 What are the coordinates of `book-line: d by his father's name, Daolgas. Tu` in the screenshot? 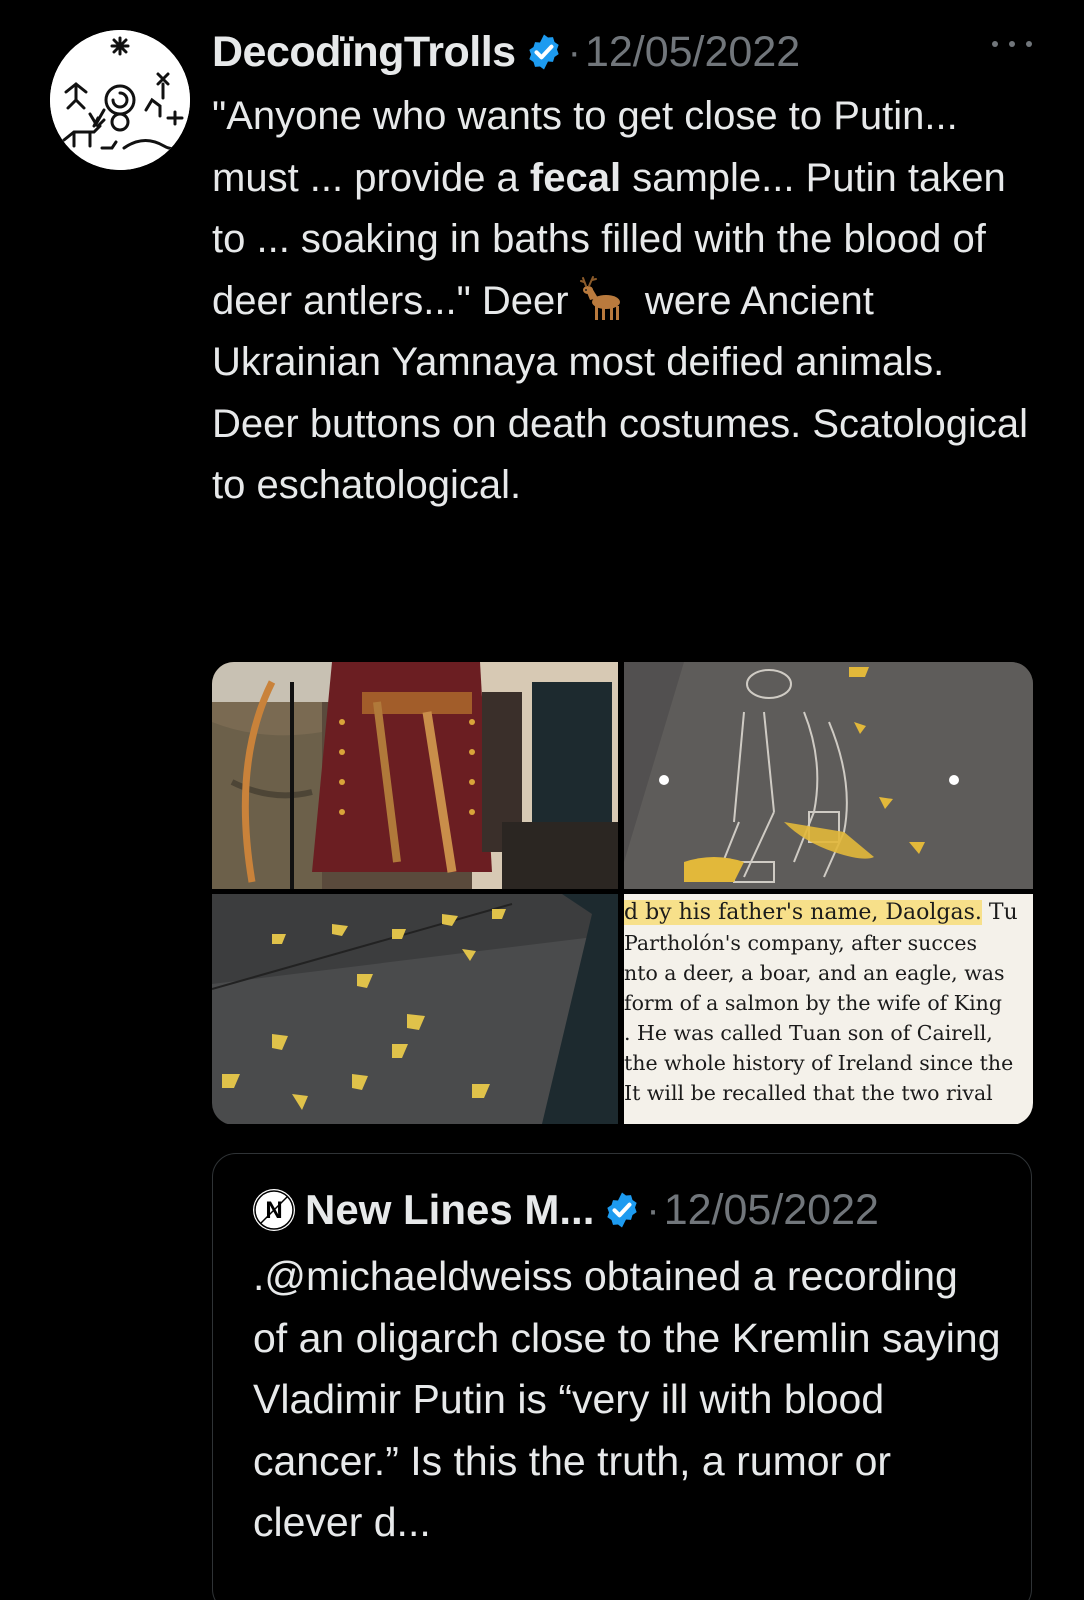 It's located at (821, 913).